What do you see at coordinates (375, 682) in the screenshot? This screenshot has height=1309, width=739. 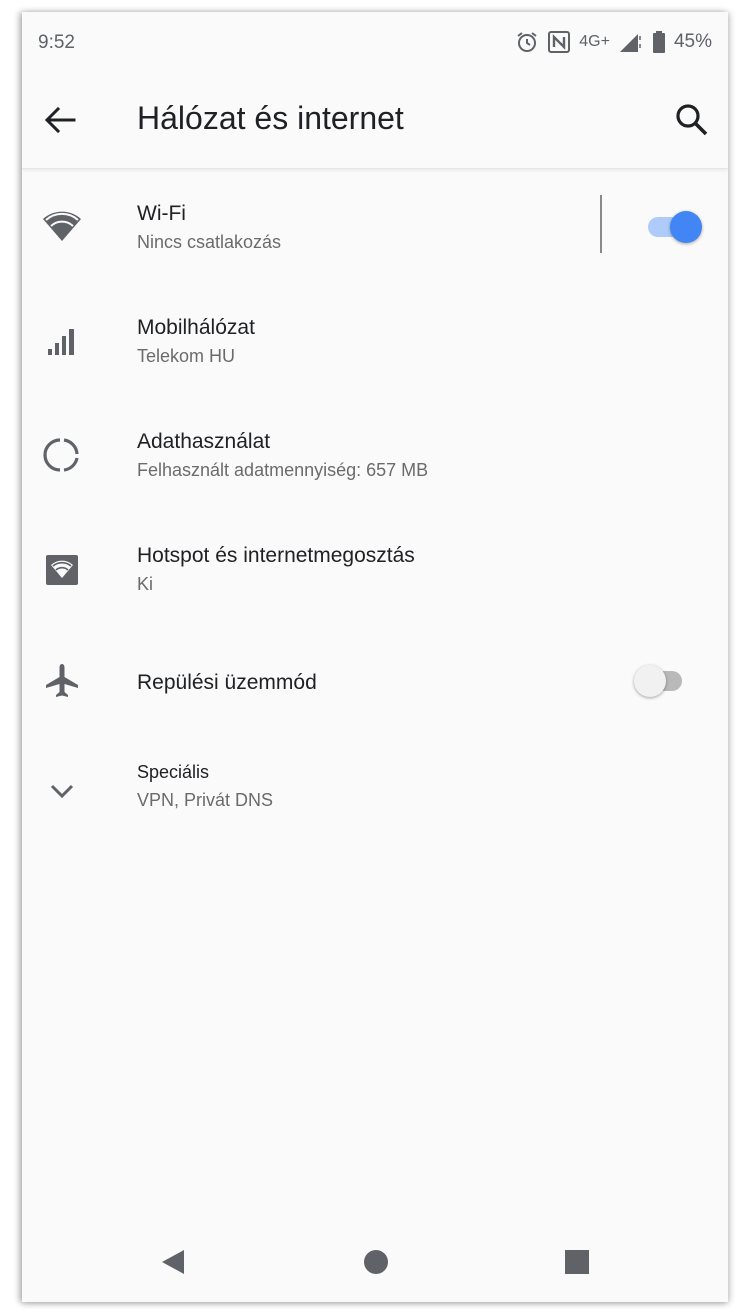 I see `list-item-airplane-mode: Repülési üzemmód` at bounding box center [375, 682].